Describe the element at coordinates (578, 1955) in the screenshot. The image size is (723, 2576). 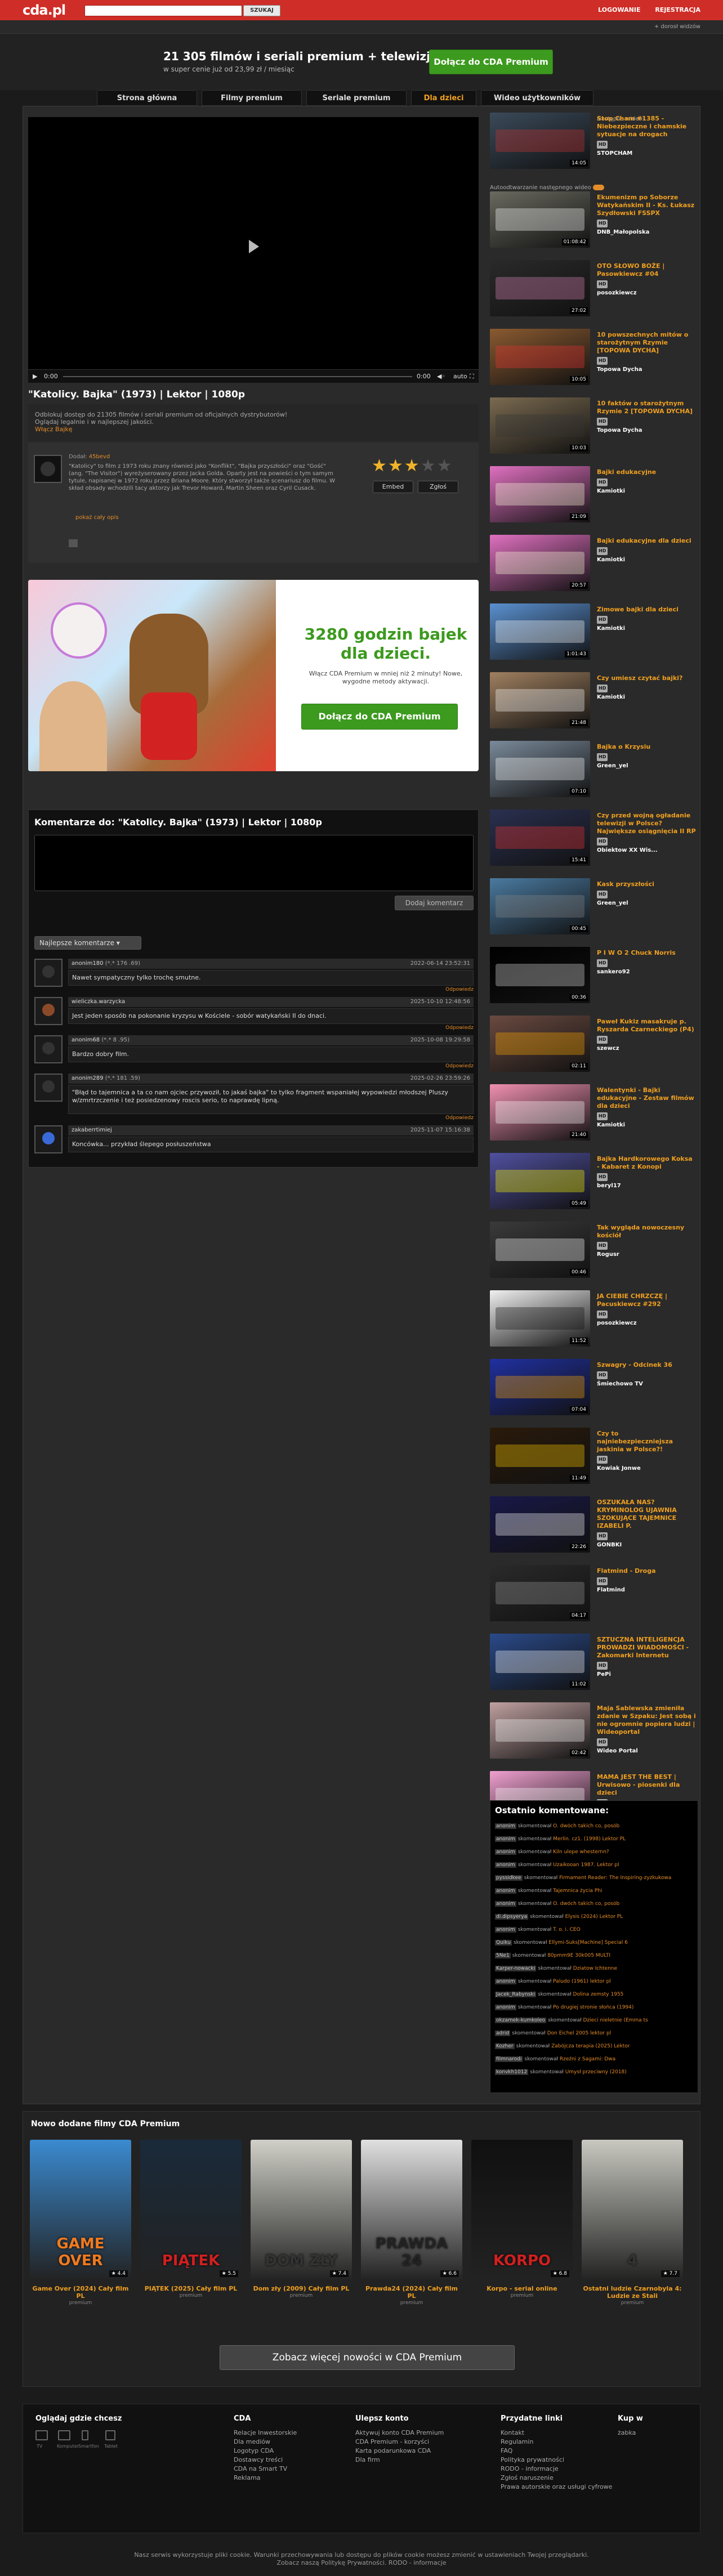
I see `recent-comment-video: 80pmm9E 30k005 MULTI` at that location.